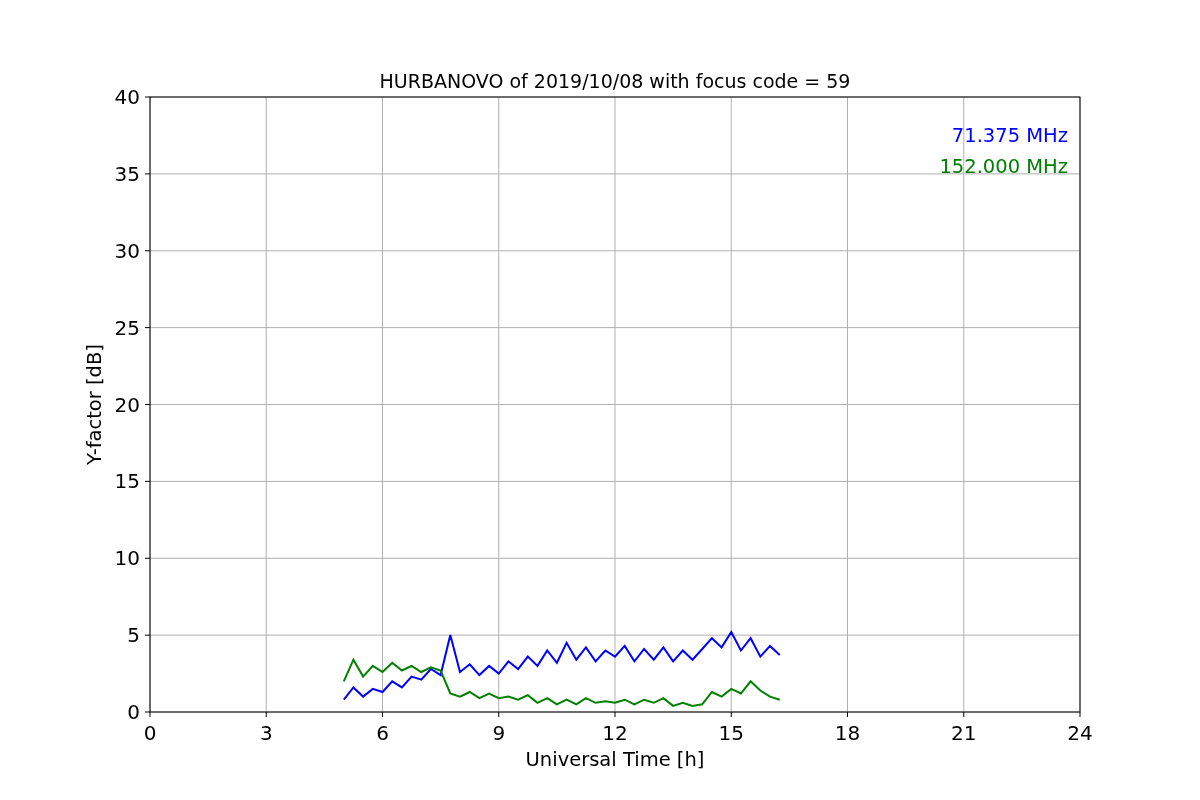  What do you see at coordinates (1080, 733) in the screenshot?
I see `tick-label: 24` at bounding box center [1080, 733].